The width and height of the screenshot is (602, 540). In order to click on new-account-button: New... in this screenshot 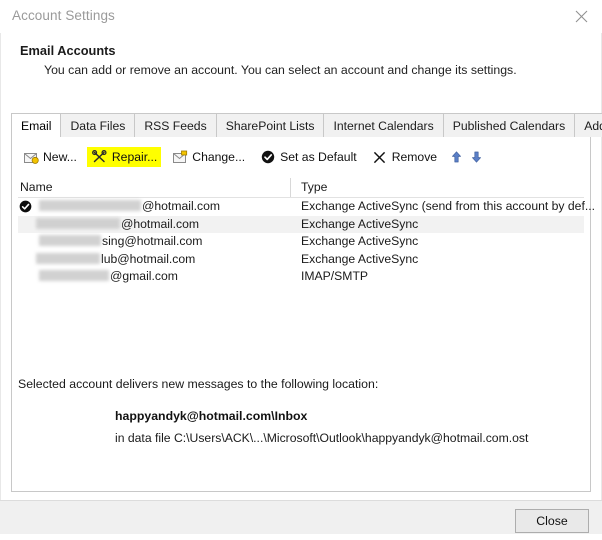, I will do `click(49, 157)`.